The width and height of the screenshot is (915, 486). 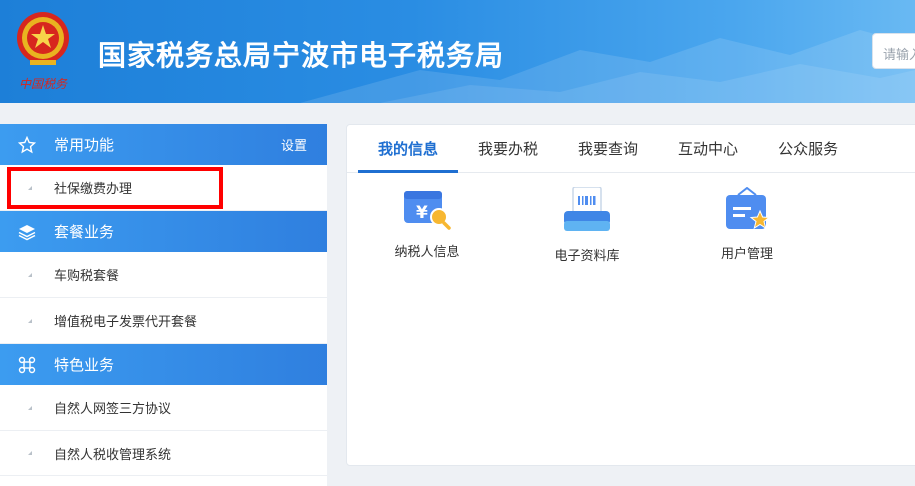 What do you see at coordinates (708, 148) in the screenshot?
I see `tab-interaction: 互动中心` at bounding box center [708, 148].